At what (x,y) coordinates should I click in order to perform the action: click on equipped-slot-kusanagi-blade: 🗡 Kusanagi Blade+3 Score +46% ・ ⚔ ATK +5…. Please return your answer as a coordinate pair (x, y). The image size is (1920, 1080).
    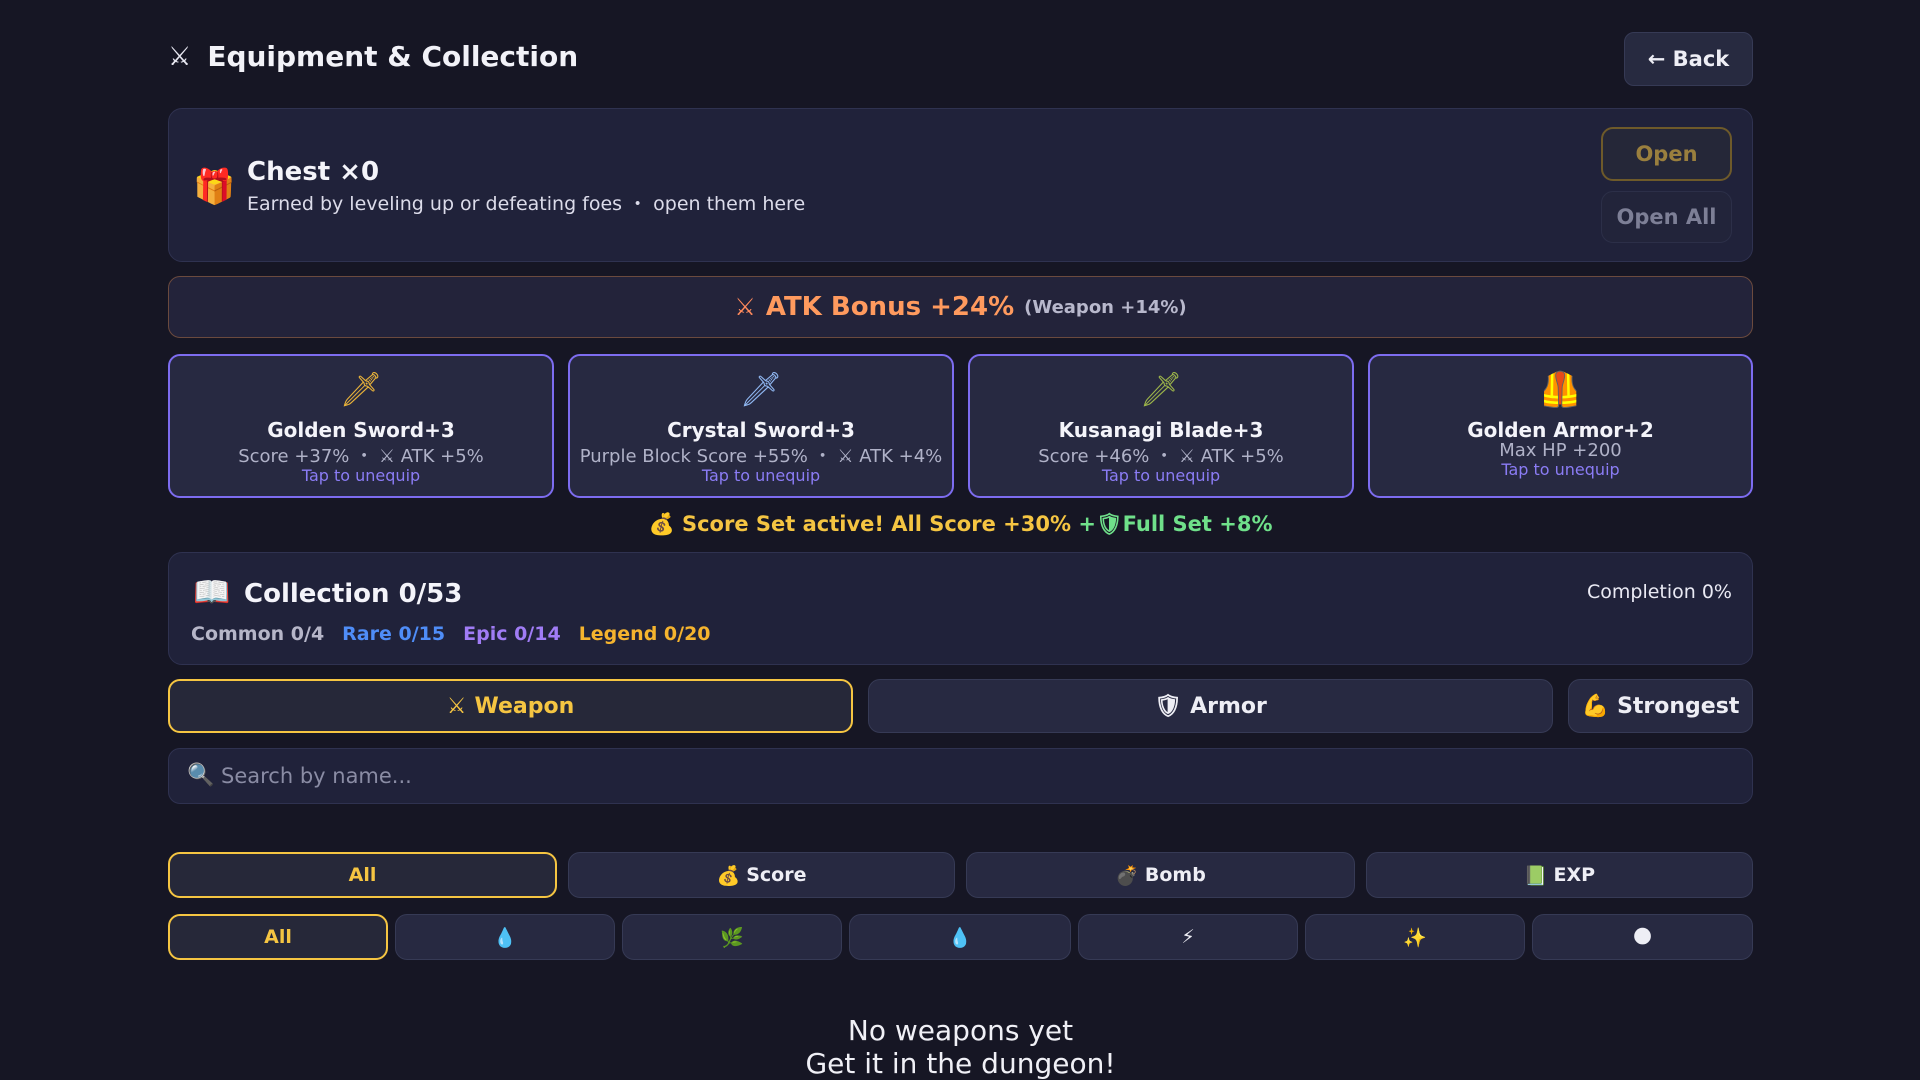
    Looking at the image, I should click on (1161, 426).